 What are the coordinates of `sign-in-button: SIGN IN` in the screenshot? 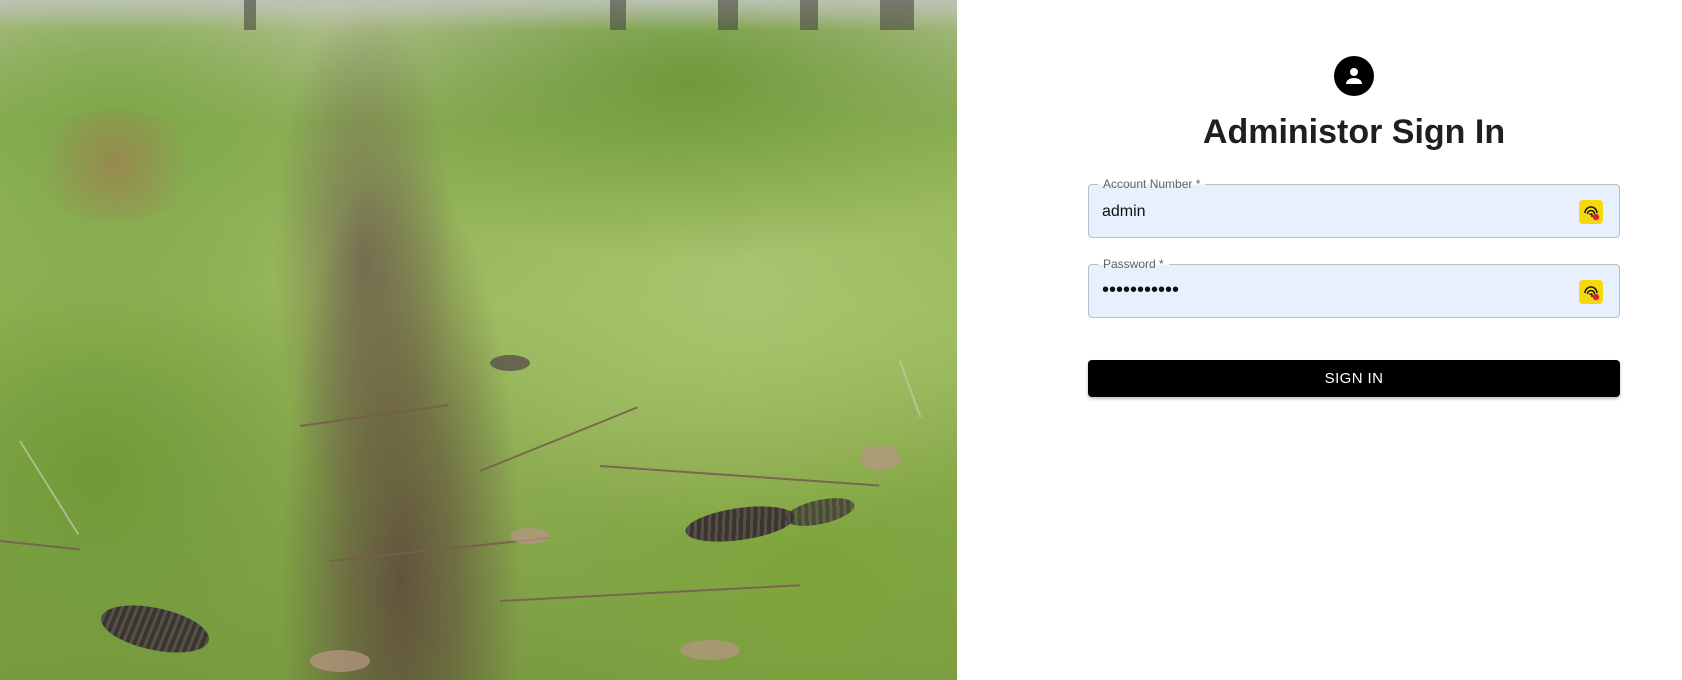 It's located at (1354, 378).